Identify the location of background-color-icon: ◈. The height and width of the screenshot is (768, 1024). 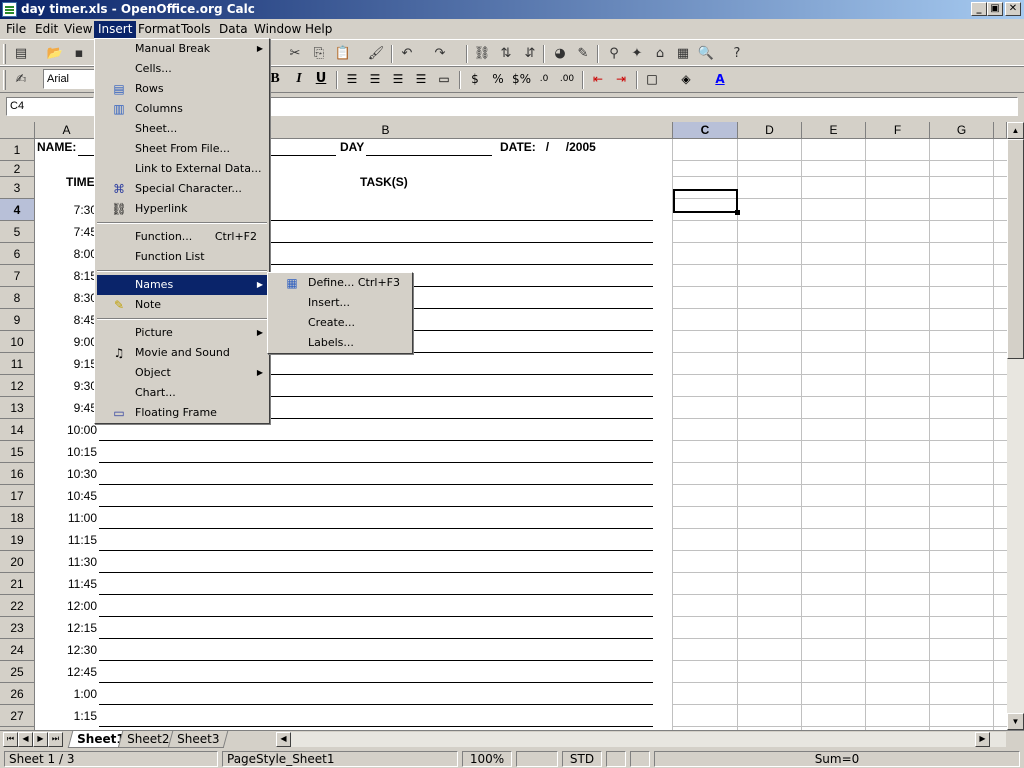
(686, 79).